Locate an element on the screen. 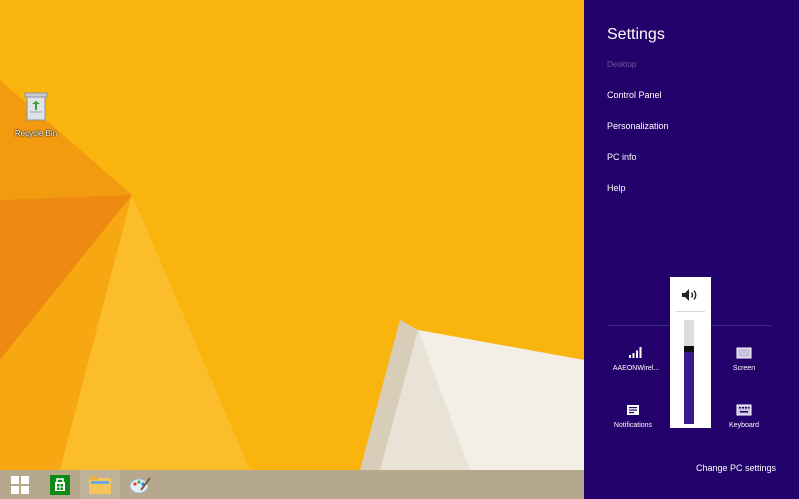 The height and width of the screenshot is (499, 799). menu-pc-info: PC info is located at coordinates (622, 157).